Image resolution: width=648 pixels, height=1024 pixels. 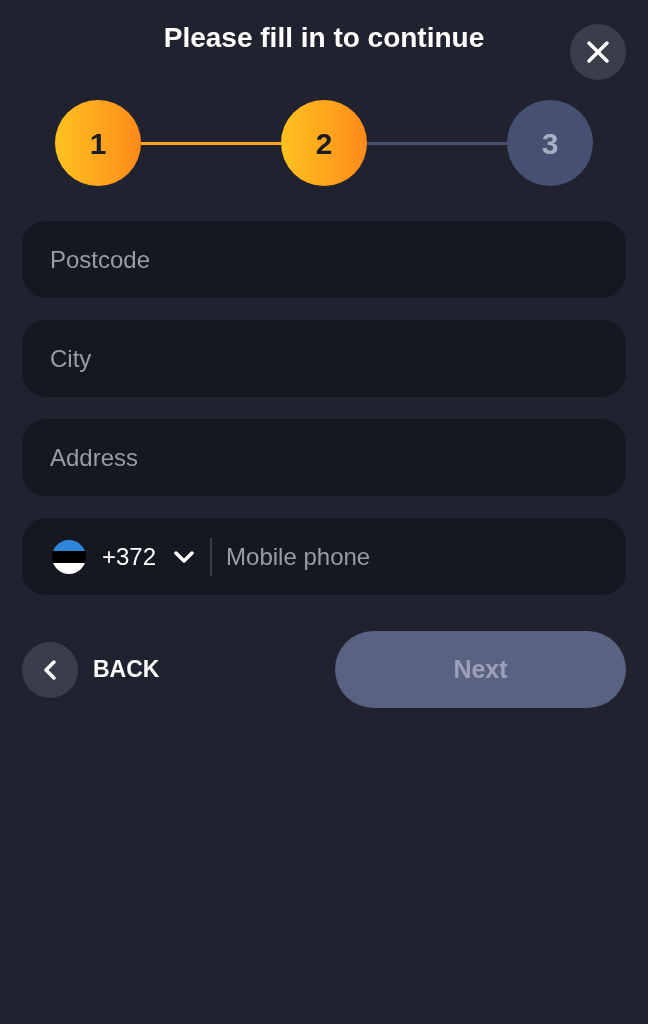 What do you see at coordinates (324, 358) in the screenshot?
I see `input-field: City` at bounding box center [324, 358].